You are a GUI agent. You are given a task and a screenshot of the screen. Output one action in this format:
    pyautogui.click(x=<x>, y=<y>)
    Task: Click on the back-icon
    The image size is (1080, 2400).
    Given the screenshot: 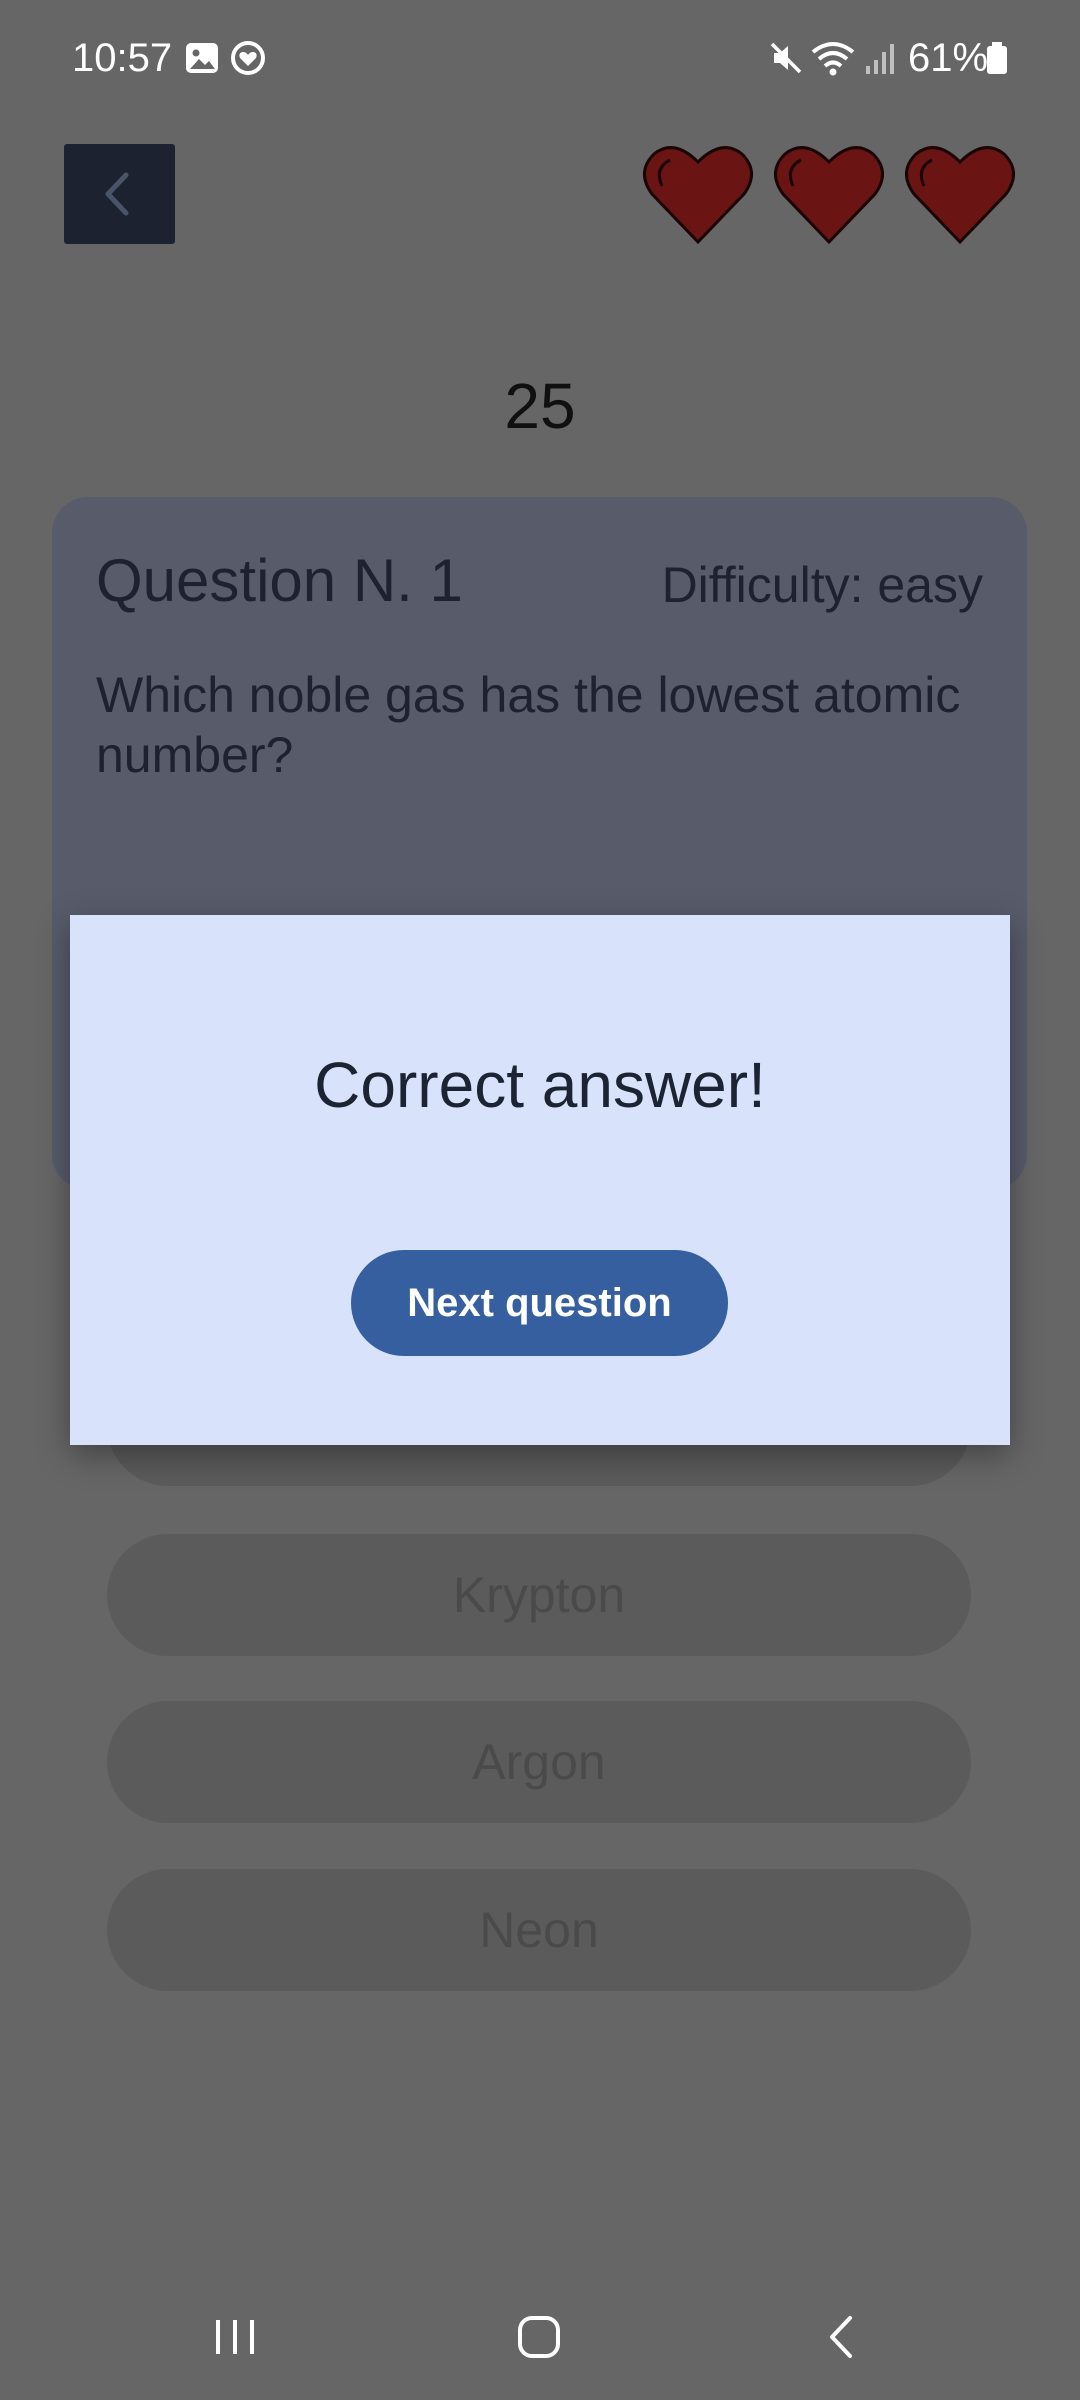 What is the action you would take?
    pyautogui.click(x=841, y=2337)
    